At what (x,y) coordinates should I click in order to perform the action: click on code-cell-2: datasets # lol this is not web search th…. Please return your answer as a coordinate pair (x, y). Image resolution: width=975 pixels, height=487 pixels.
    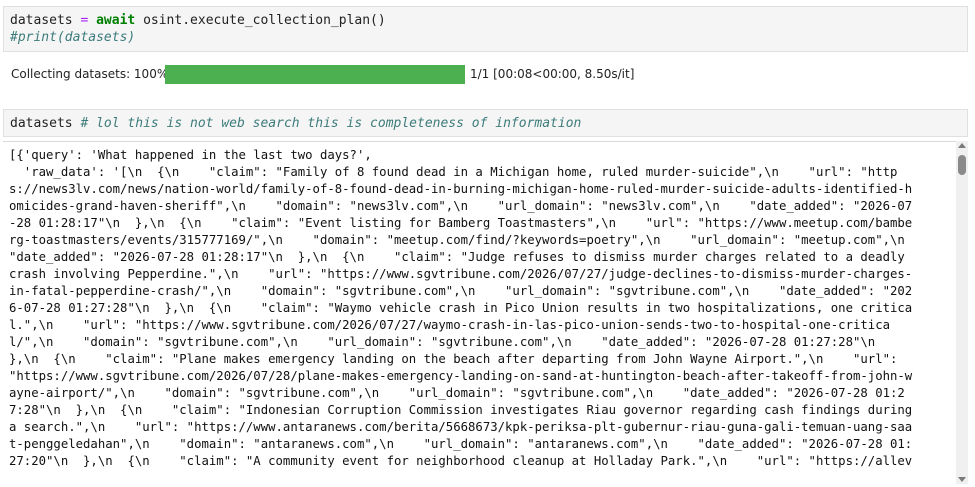
    Looking at the image, I should click on (485, 123).